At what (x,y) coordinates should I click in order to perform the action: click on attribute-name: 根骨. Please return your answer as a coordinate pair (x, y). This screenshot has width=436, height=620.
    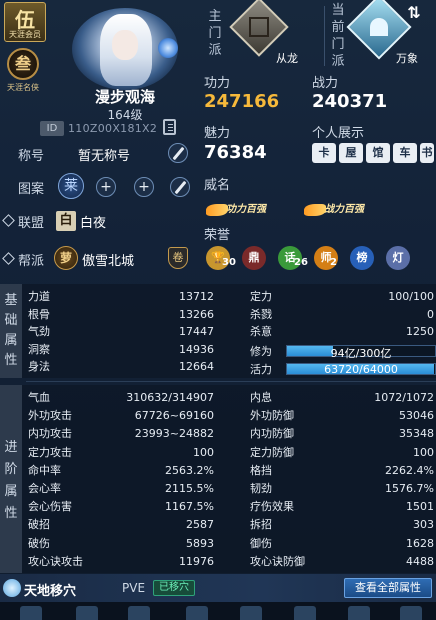
    Looking at the image, I should click on (39, 314).